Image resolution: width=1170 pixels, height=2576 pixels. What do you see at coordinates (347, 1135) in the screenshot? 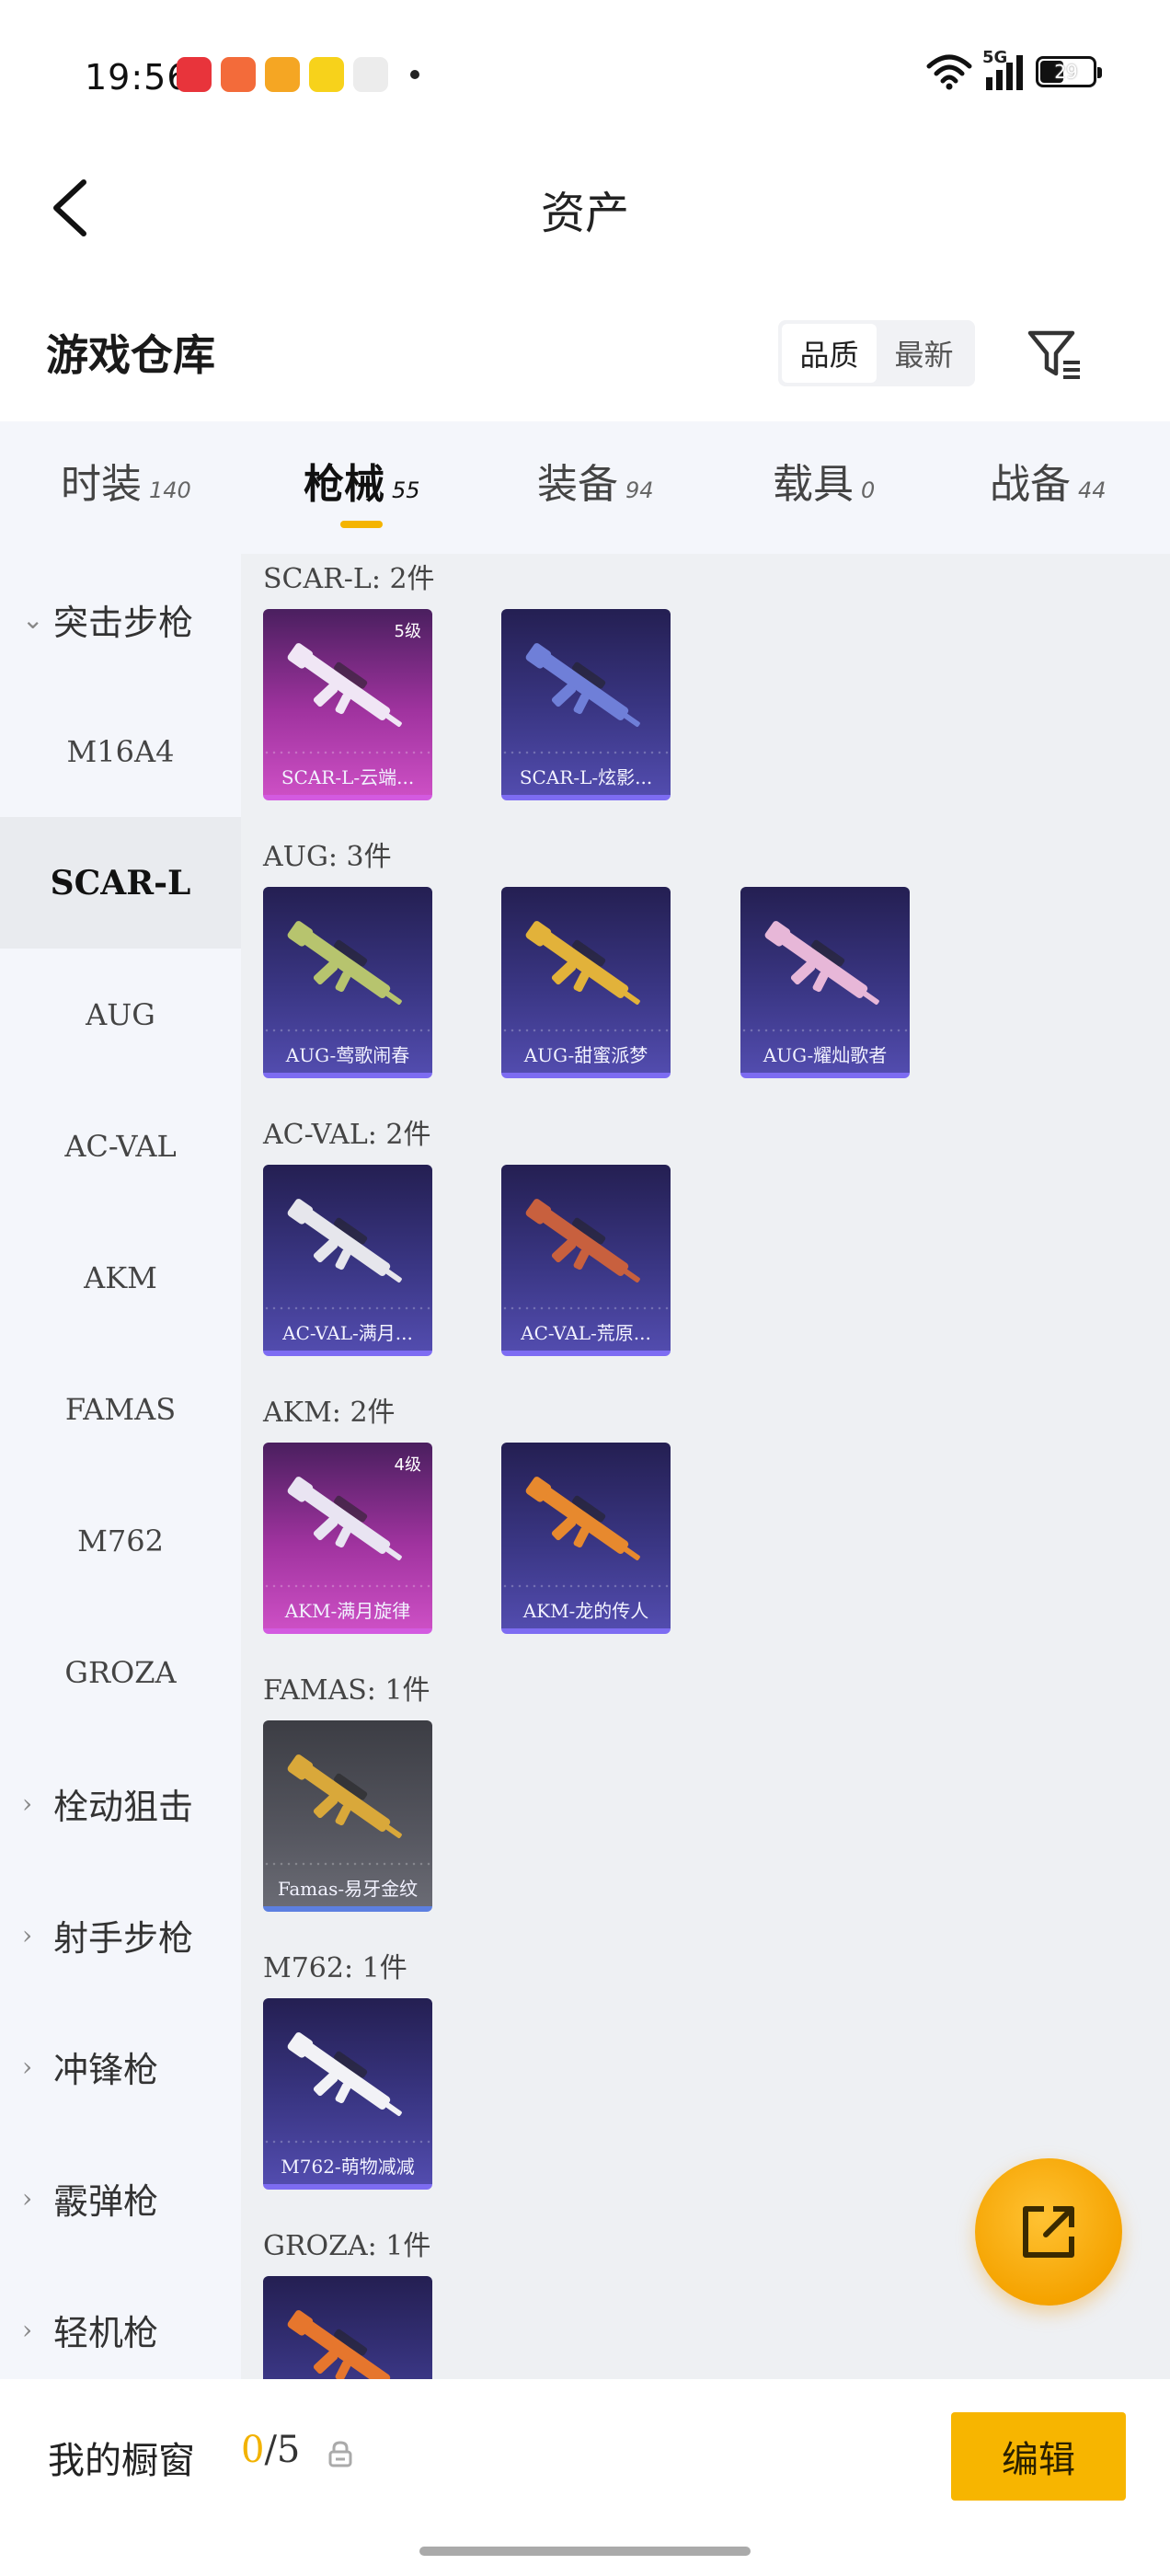
I see `section-label-ac-val: AC-VAL: 2件` at bounding box center [347, 1135].